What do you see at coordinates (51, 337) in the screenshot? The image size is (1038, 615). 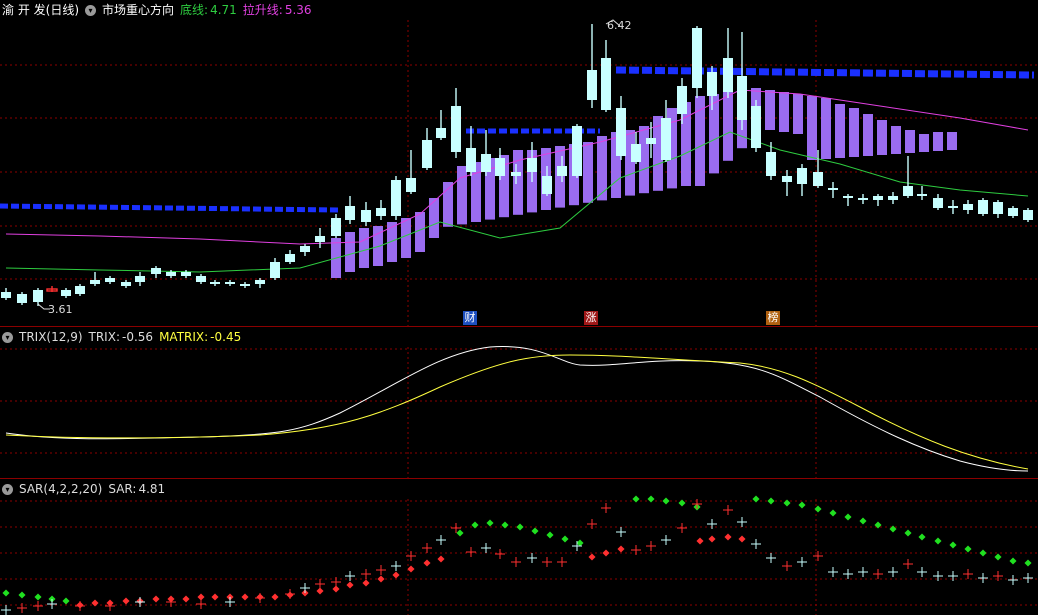 I see `trix-name: TRIX(12,9)` at bounding box center [51, 337].